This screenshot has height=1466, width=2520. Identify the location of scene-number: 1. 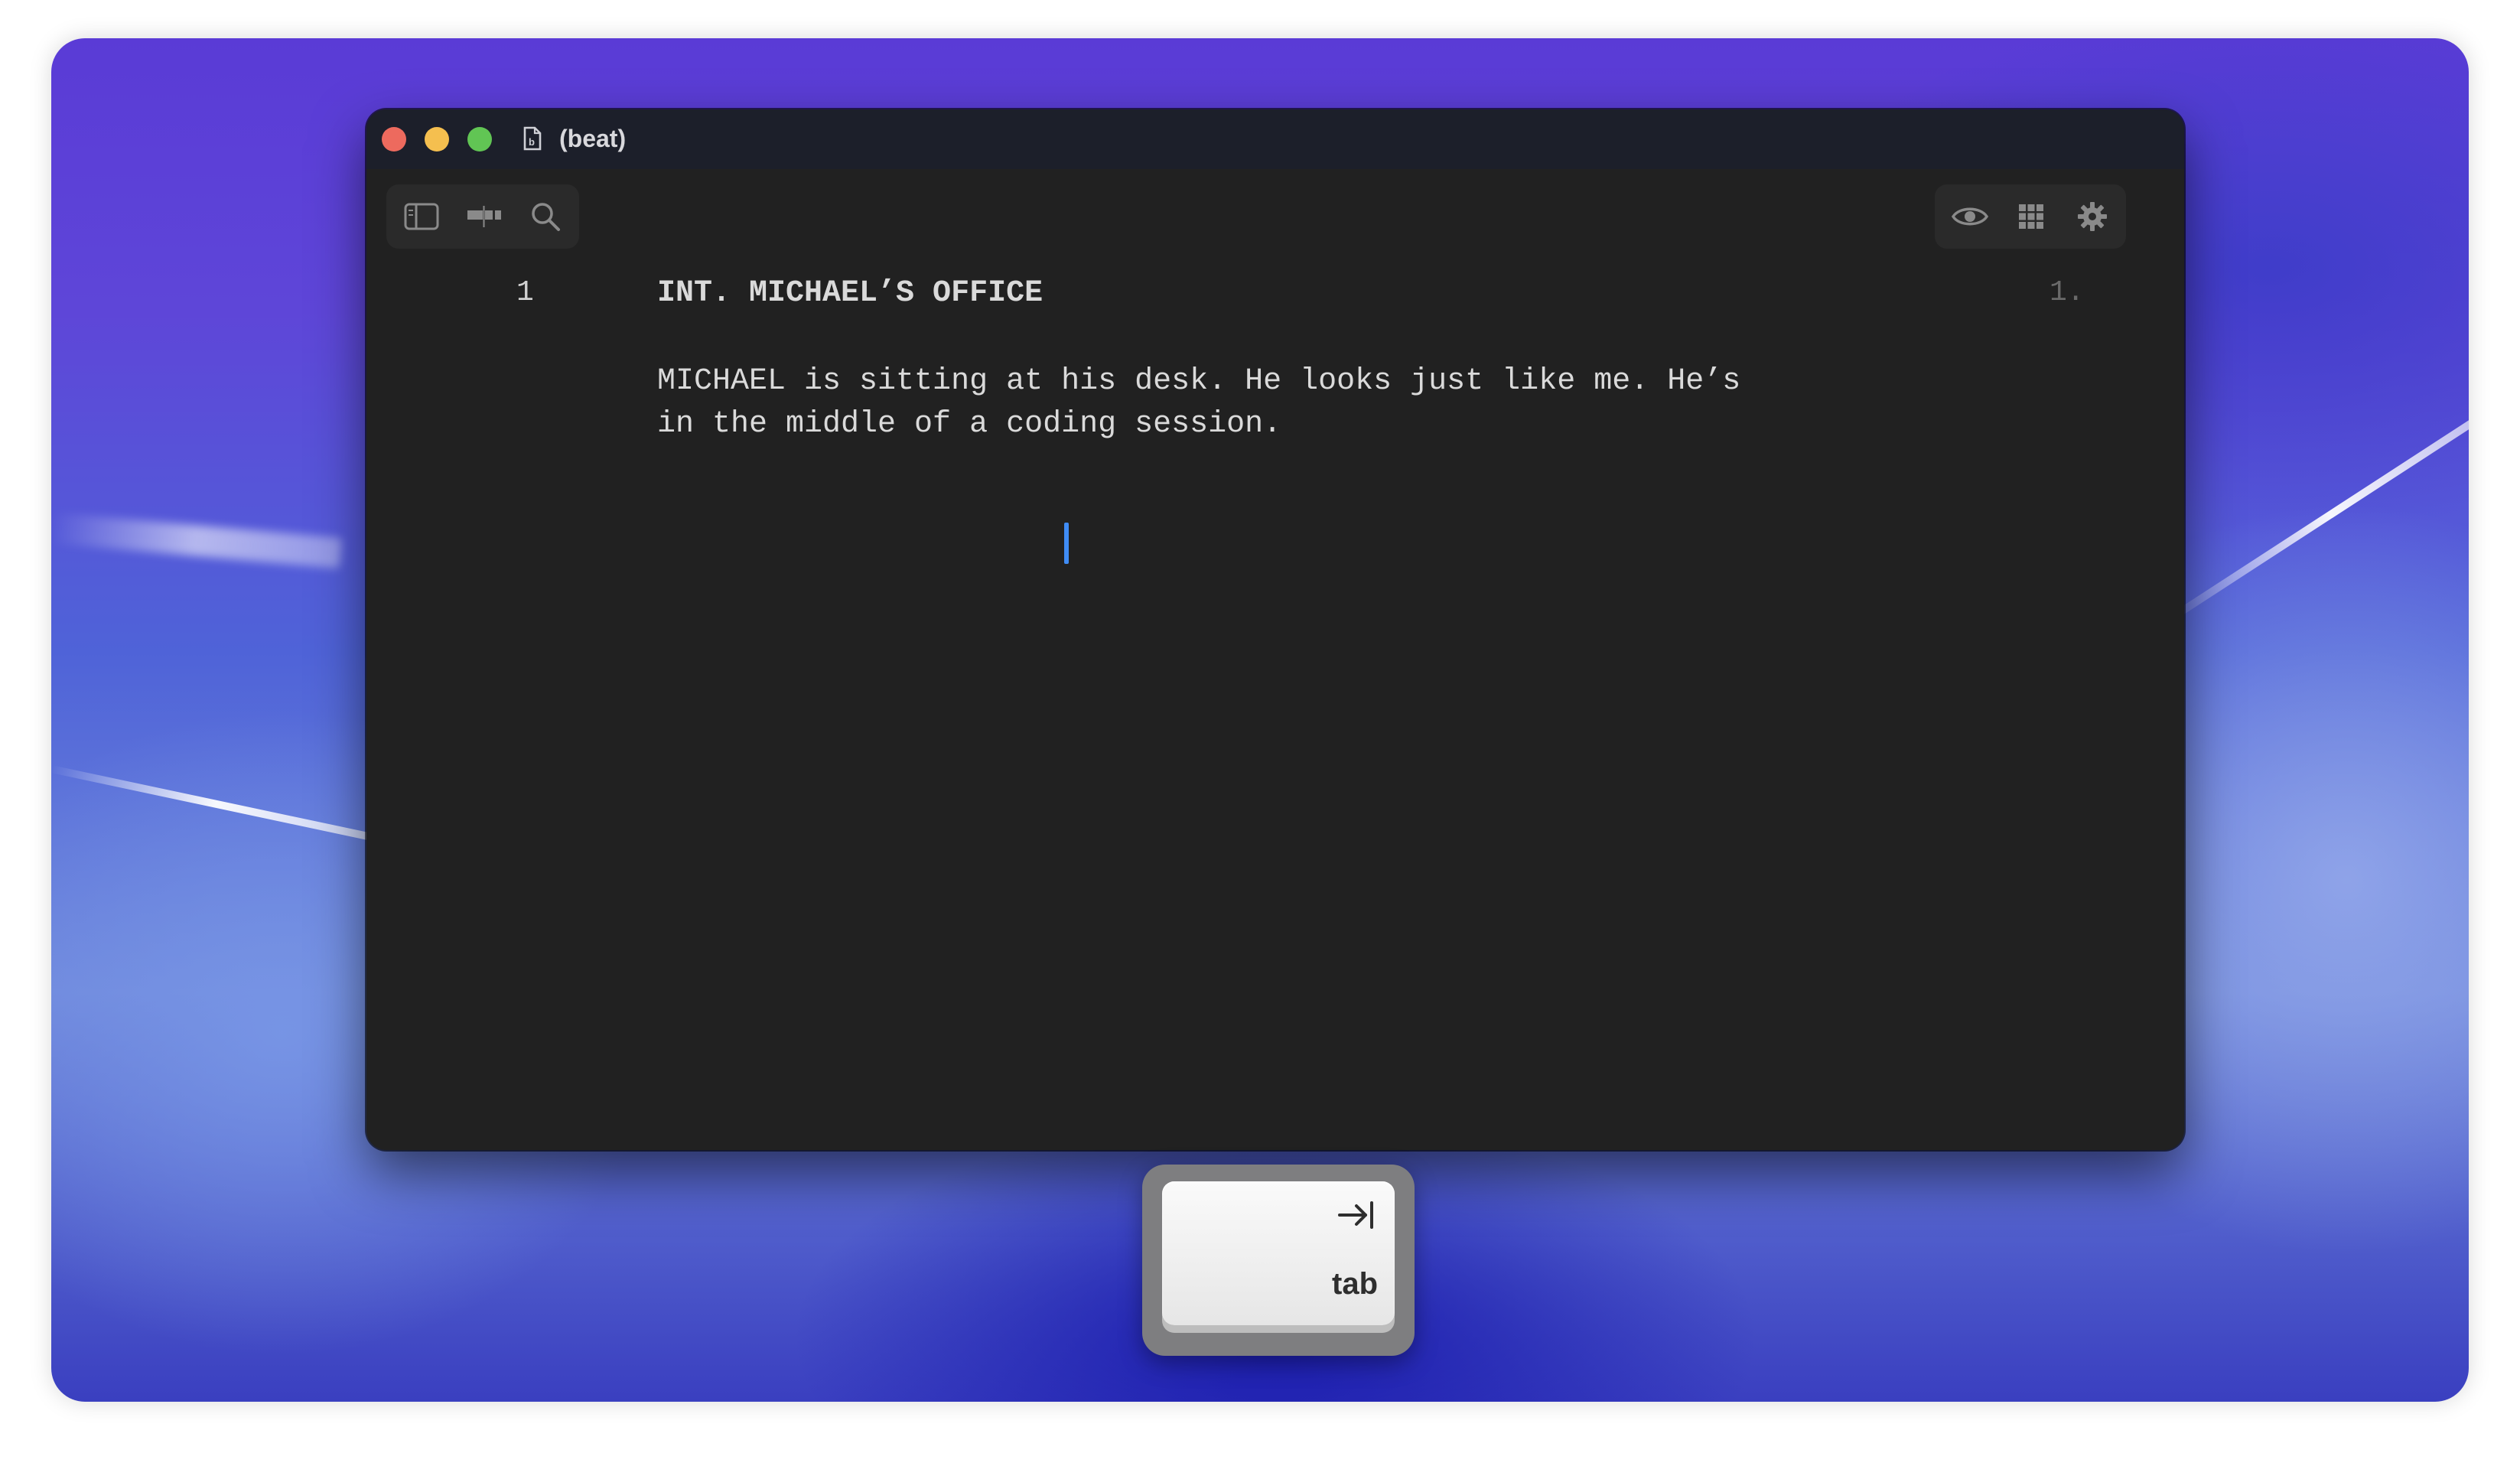
(525, 292).